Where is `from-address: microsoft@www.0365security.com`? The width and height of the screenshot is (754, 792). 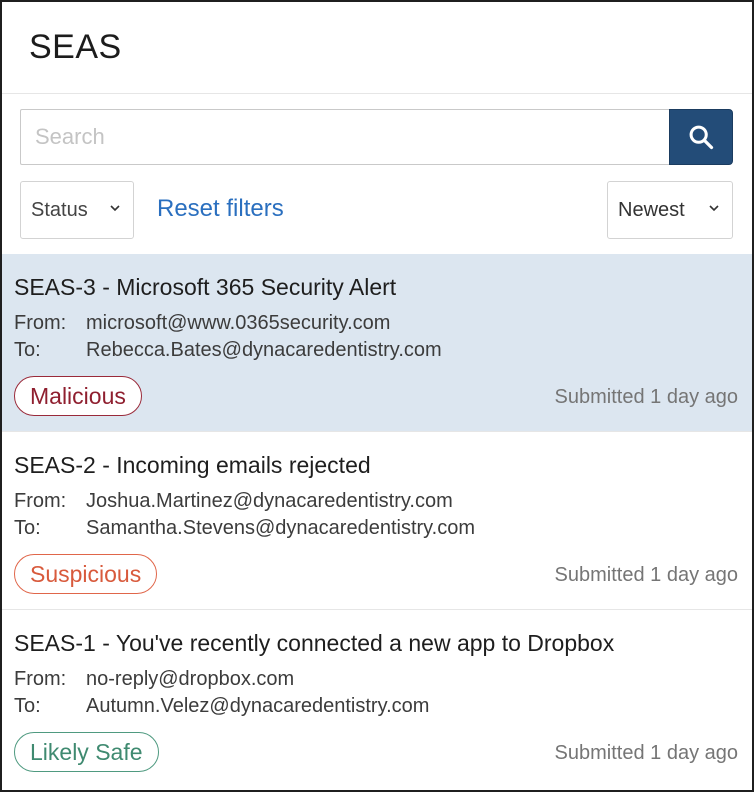 from-address: microsoft@www.0365security.com is located at coordinates (238, 323).